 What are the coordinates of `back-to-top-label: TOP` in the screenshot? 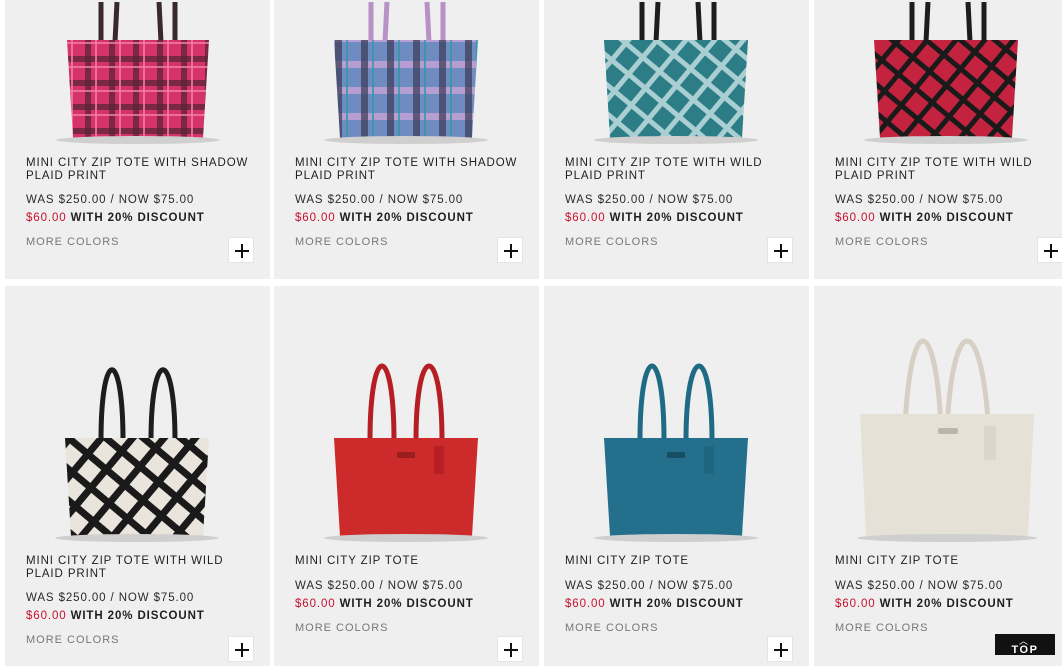 It's located at (1025, 650).